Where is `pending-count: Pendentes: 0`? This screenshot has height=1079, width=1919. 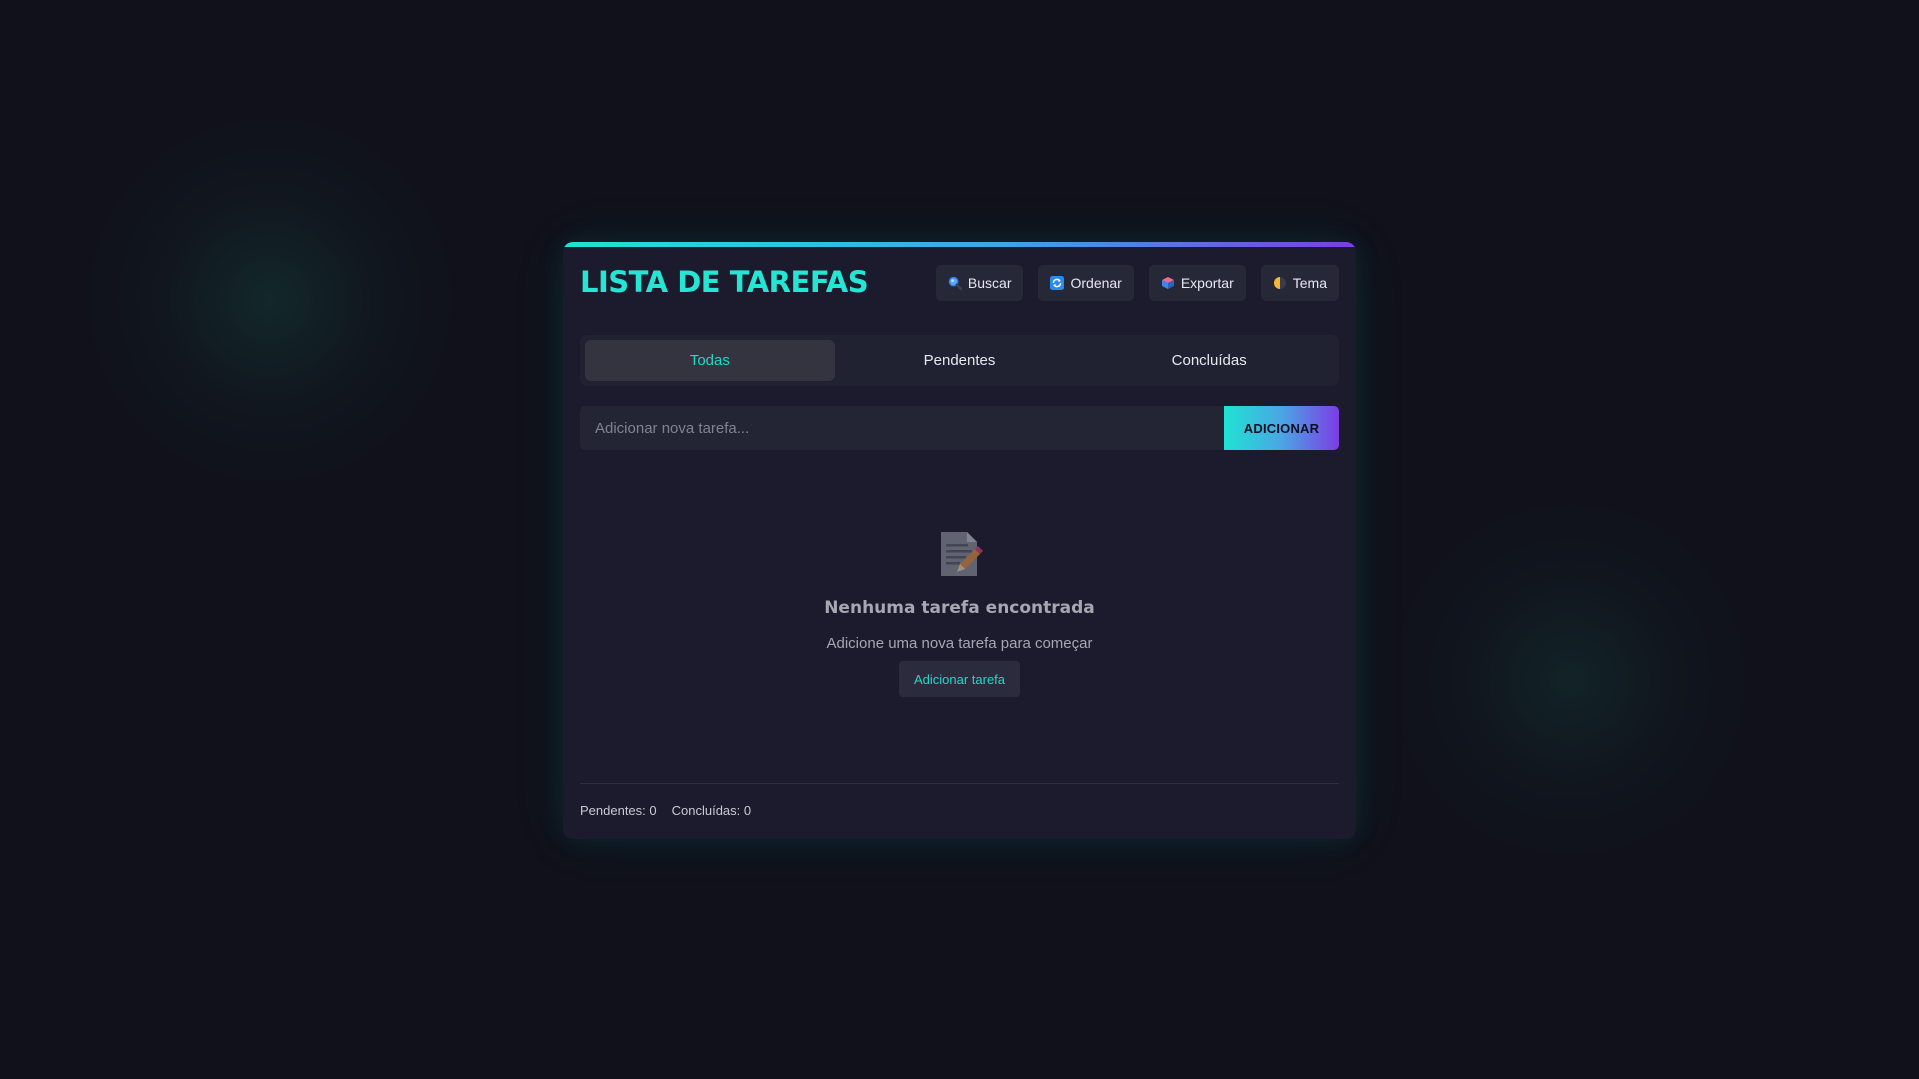 pending-count: Pendentes: 0 is located at coordinates (618, 810).